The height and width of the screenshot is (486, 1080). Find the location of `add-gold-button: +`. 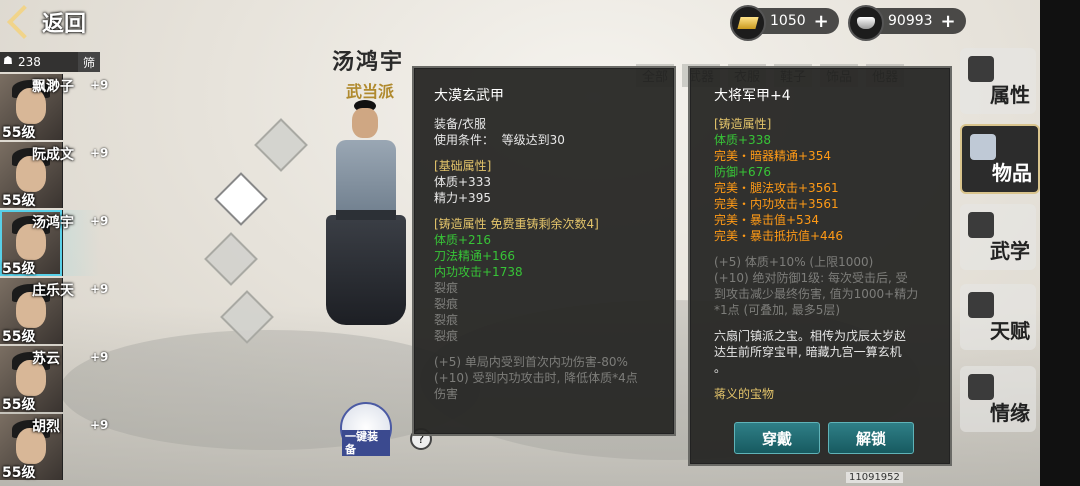

add-gold-button: + is located at coordinates (821, 21).